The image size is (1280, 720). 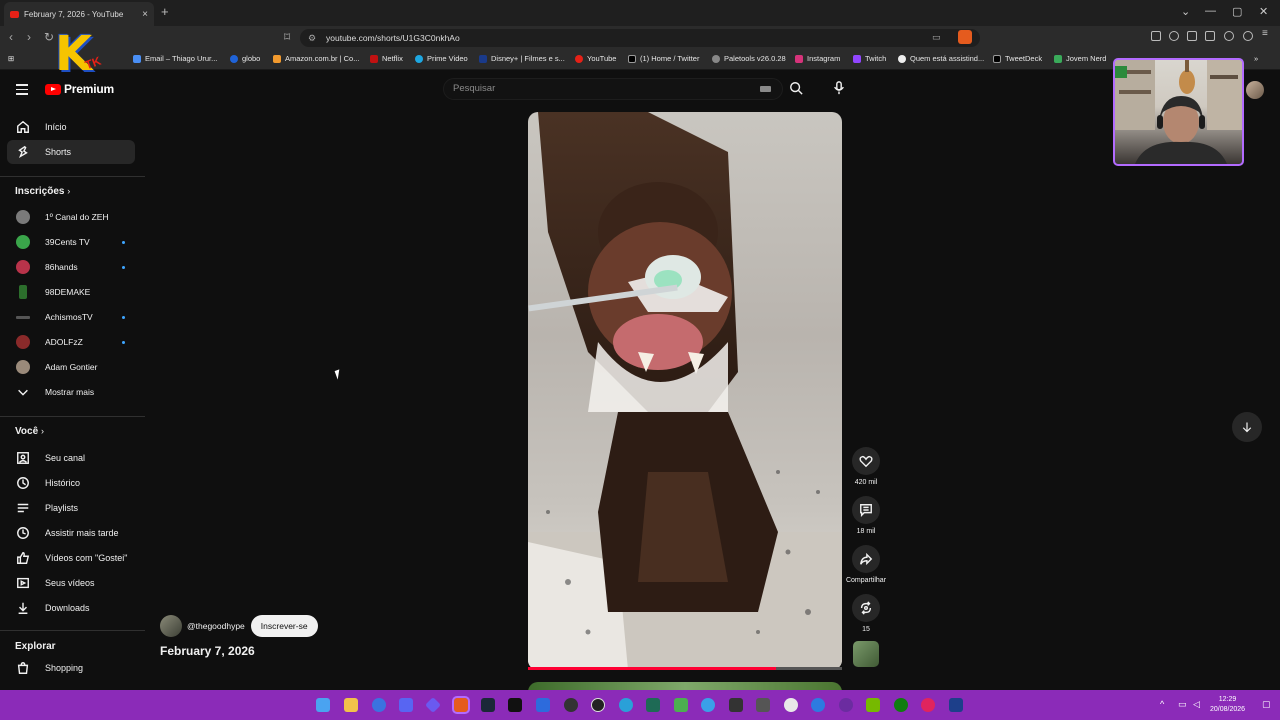 I want to click on close-tab-icon: ×, so click(x=145, y=14).